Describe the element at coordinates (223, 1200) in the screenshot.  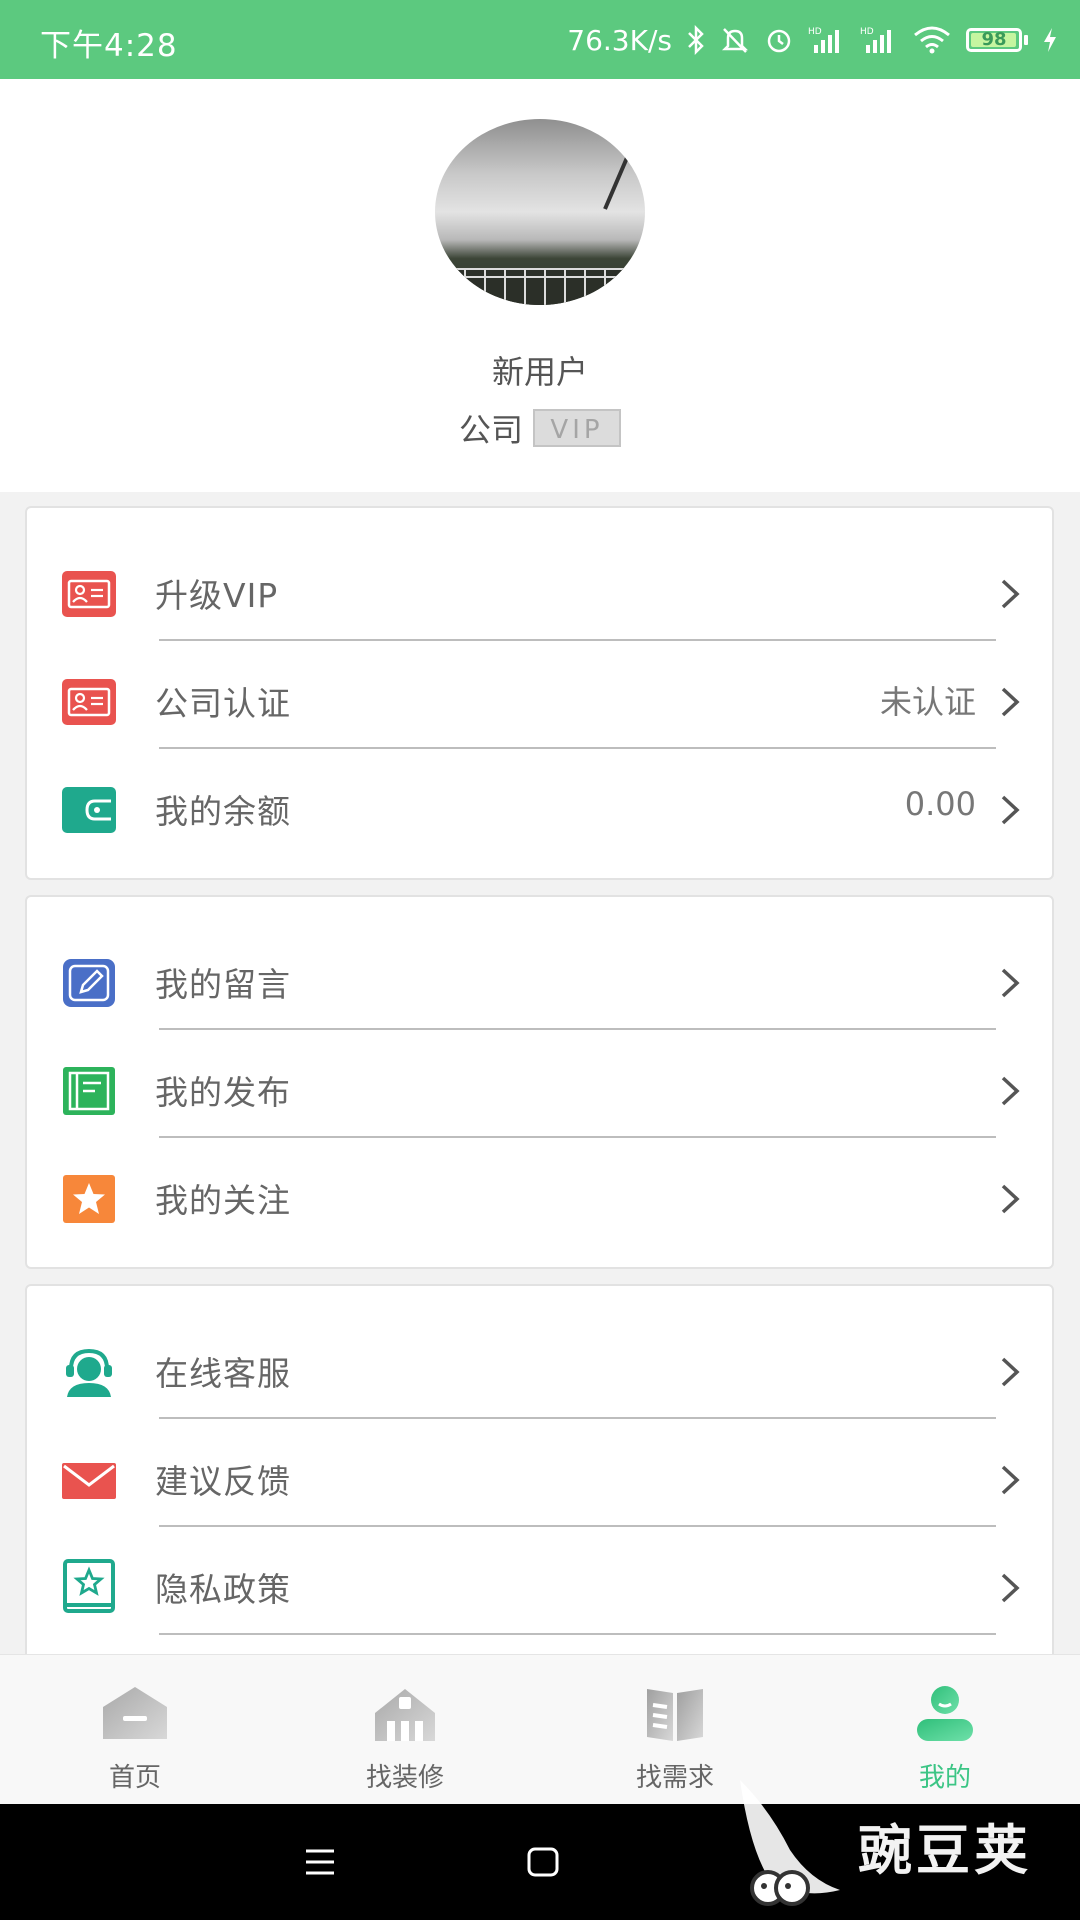
I see `menu-item-label: 我的关注` at that location.